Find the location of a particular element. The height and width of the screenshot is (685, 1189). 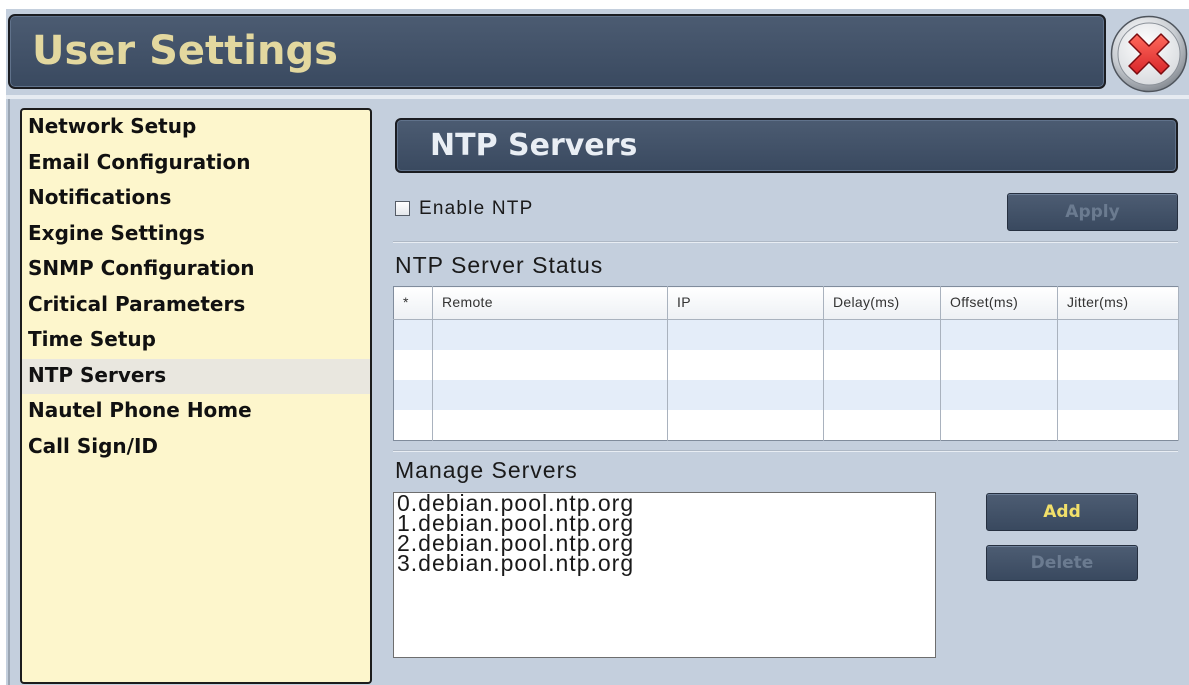

sidebar-item-critical-parameters: Critical Parameters is located at coordinates (196, 306).